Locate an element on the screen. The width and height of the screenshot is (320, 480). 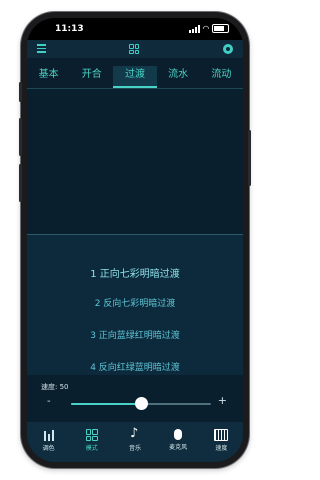
mode-item-1: 1 正向七彩明暗过渡 is located at coordinates (135, 272).